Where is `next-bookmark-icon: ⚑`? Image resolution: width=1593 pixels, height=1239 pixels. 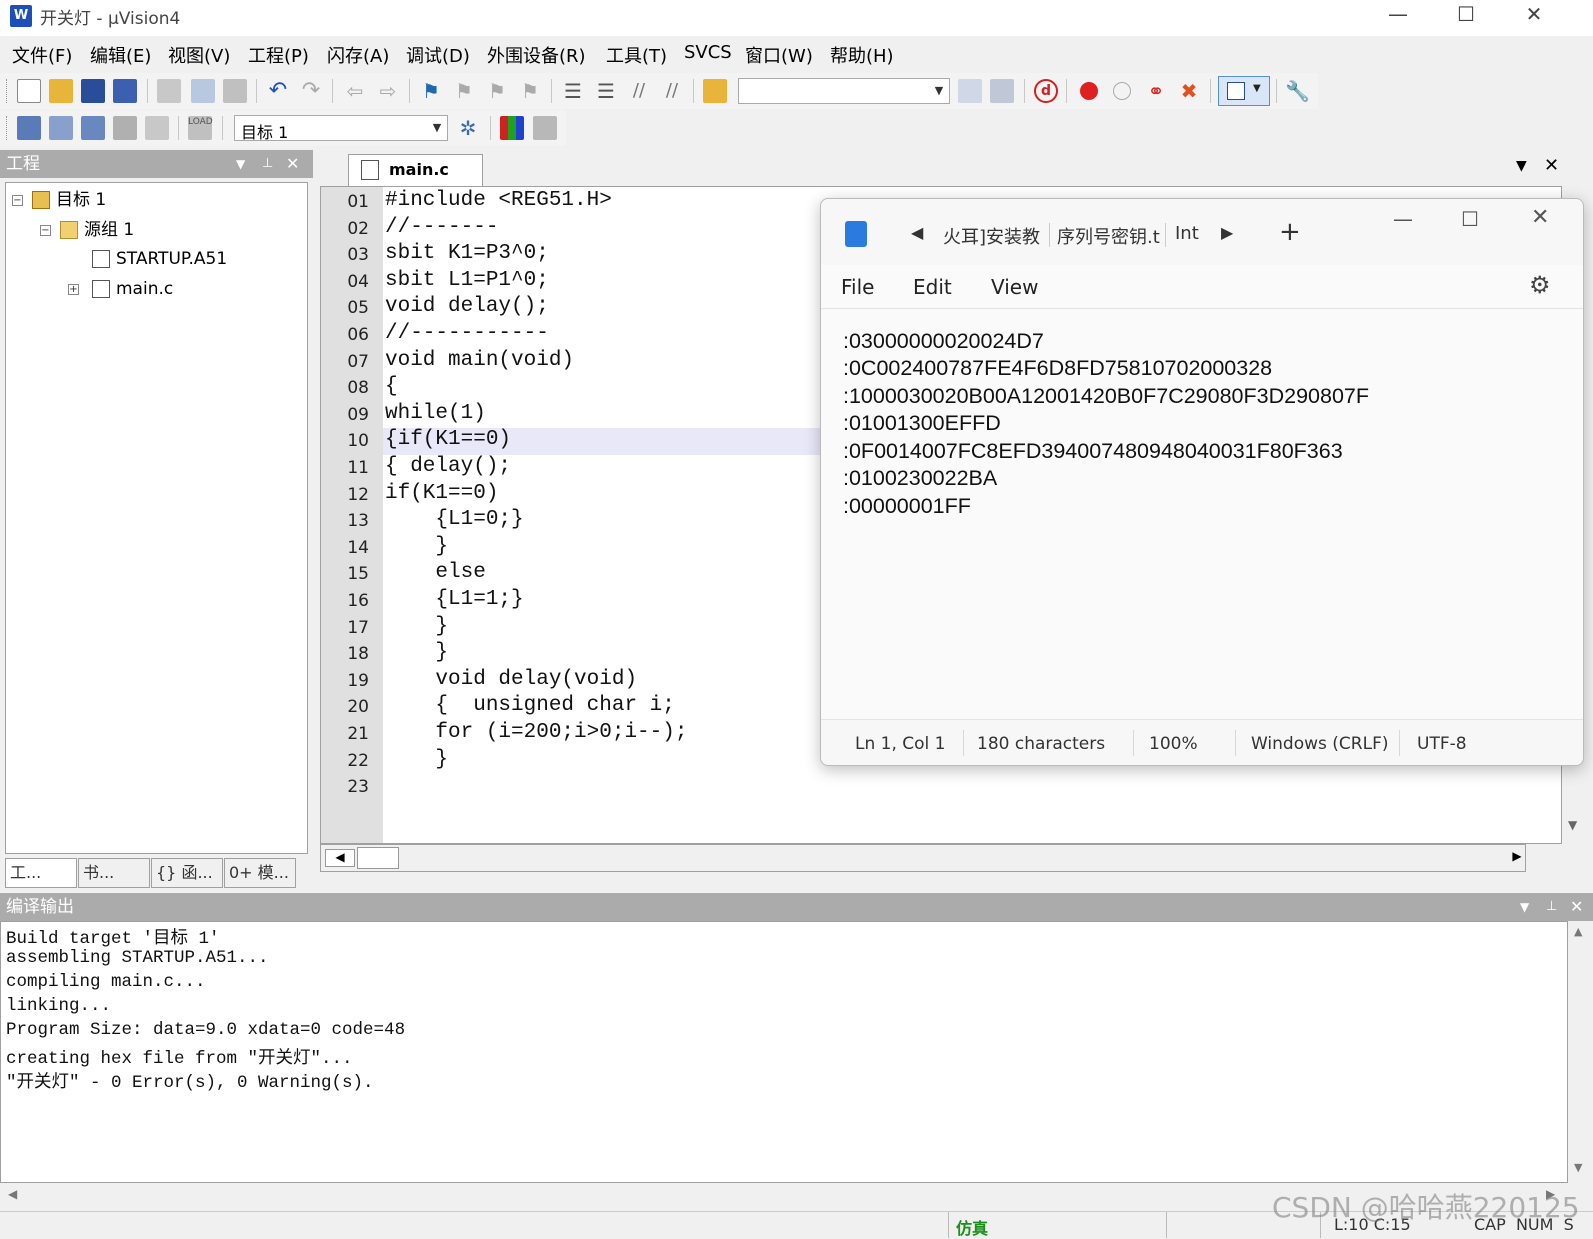 next-bookmark-icon: ⚑ is located at coordinates (497, 91).